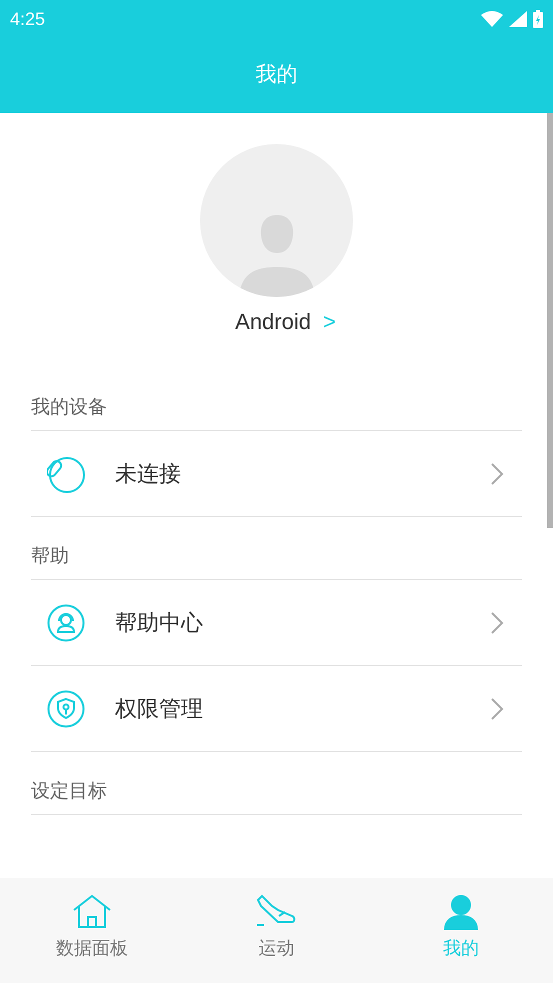  I want to click on section-title: 我的设备, so click(69, 407).